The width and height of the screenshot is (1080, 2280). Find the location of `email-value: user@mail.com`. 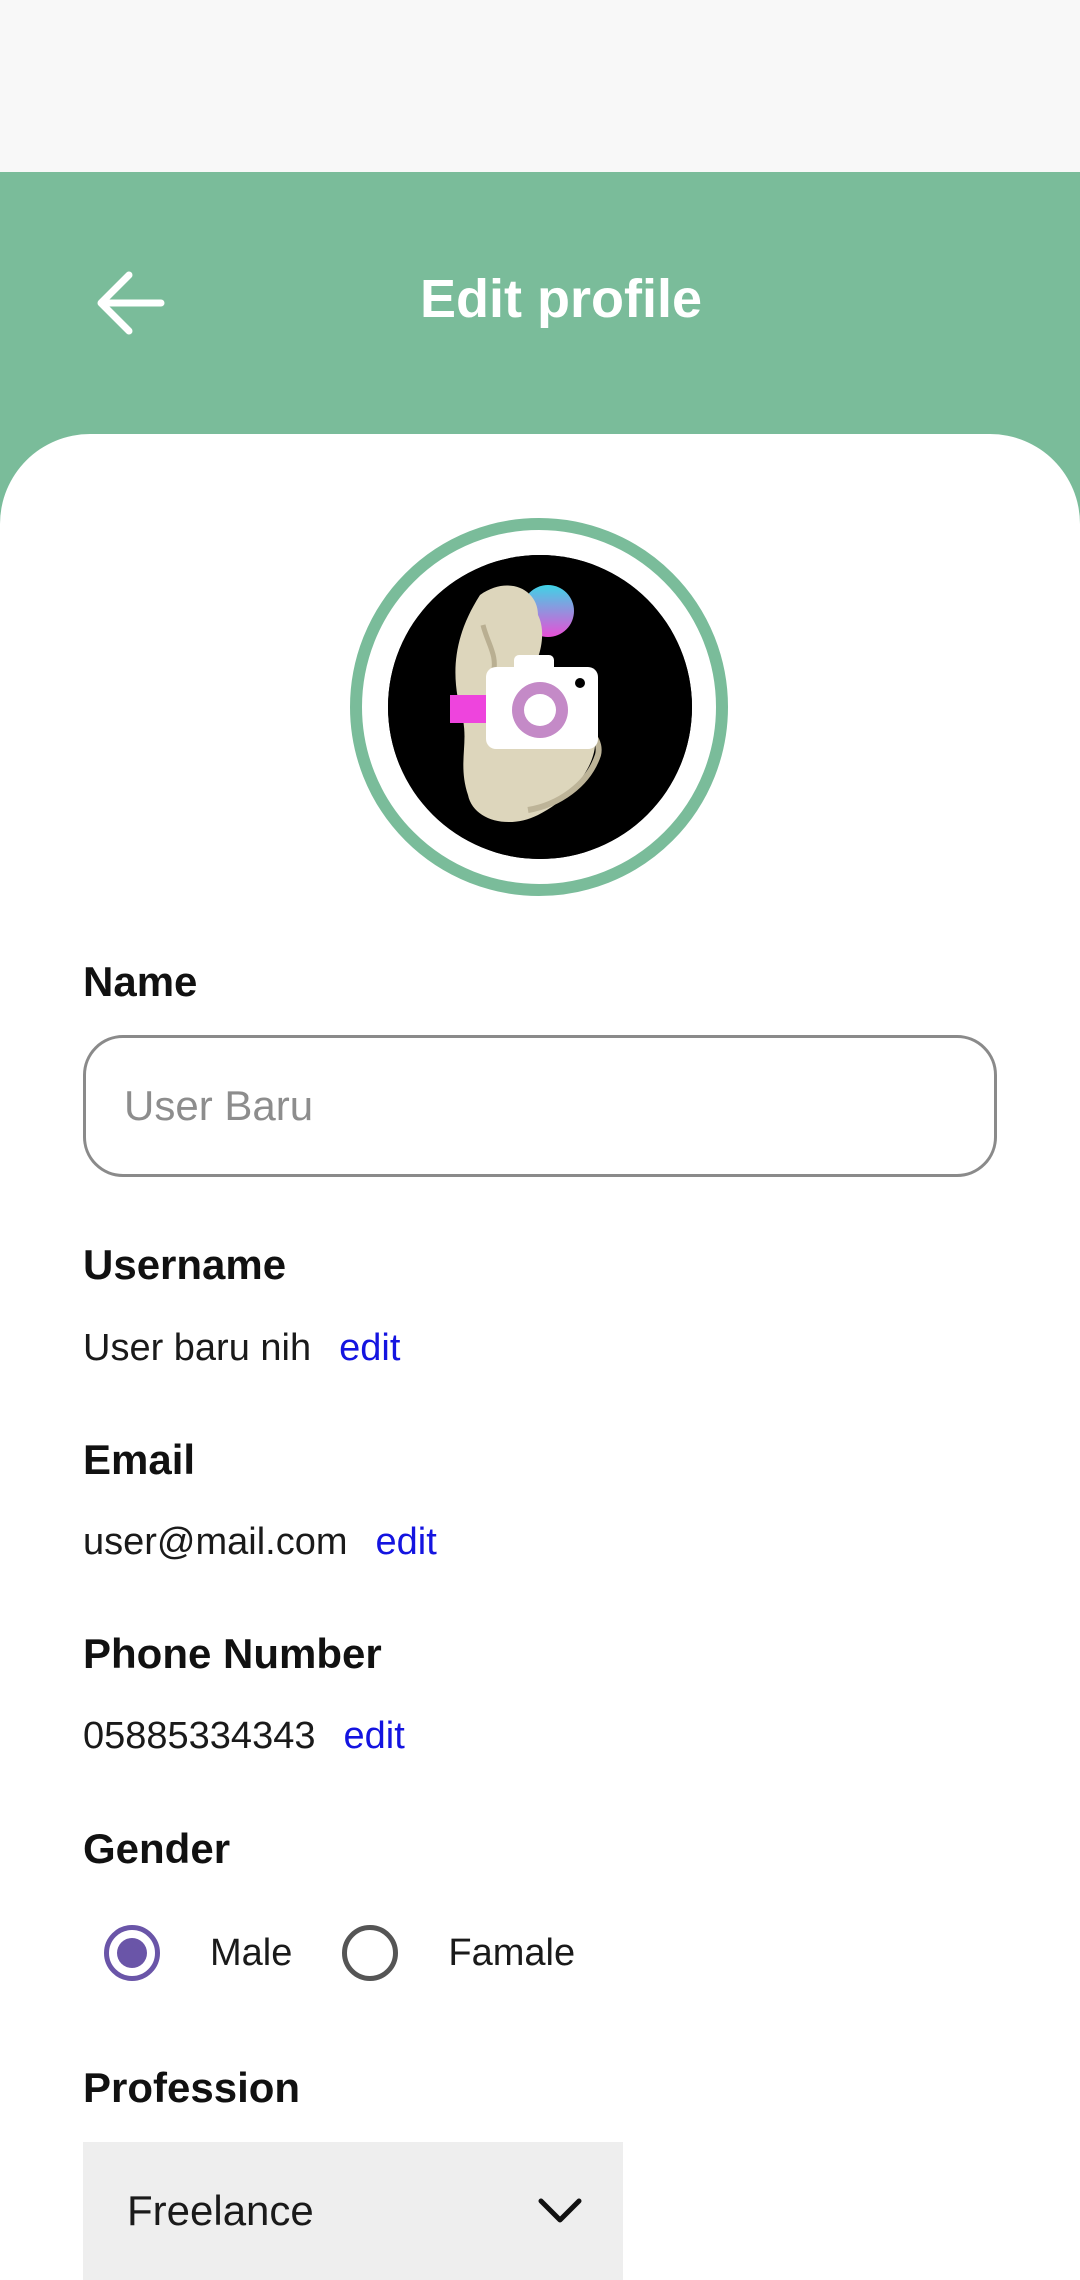

email-value: user@mail.com is located at coordinates (215, 1542).